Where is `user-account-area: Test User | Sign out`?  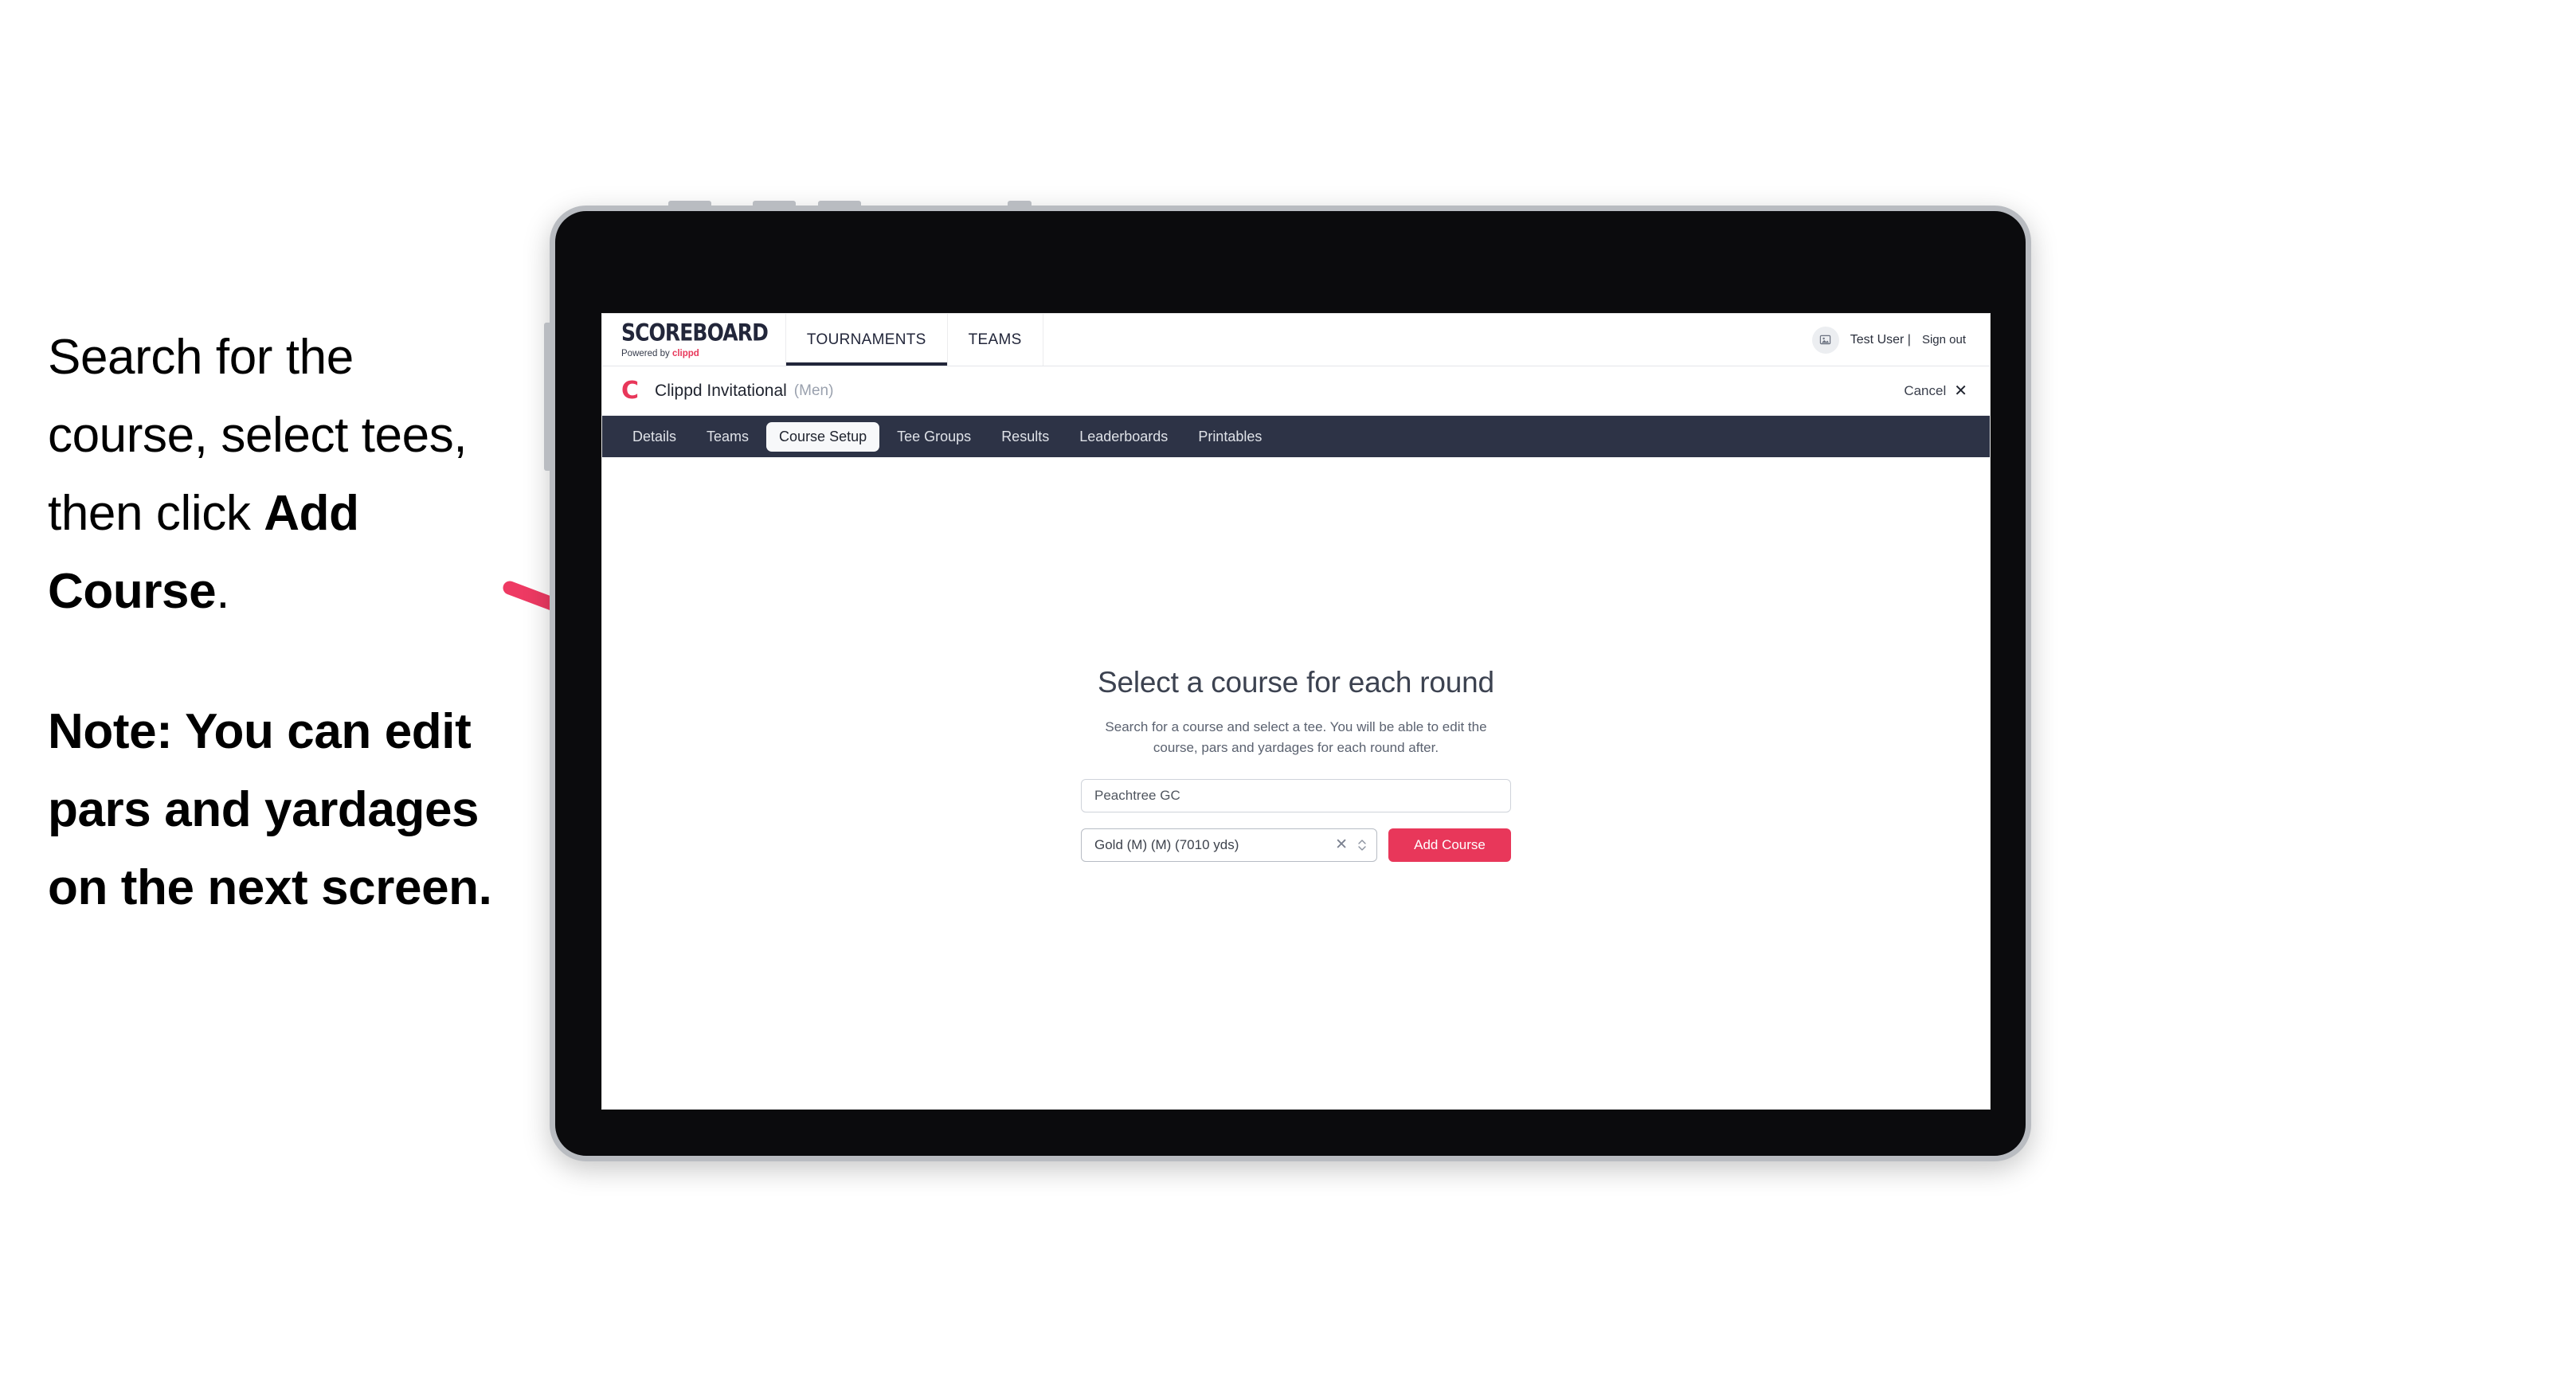 user-account-area: Test User | Sign out is located at coordinates (1900, 340).